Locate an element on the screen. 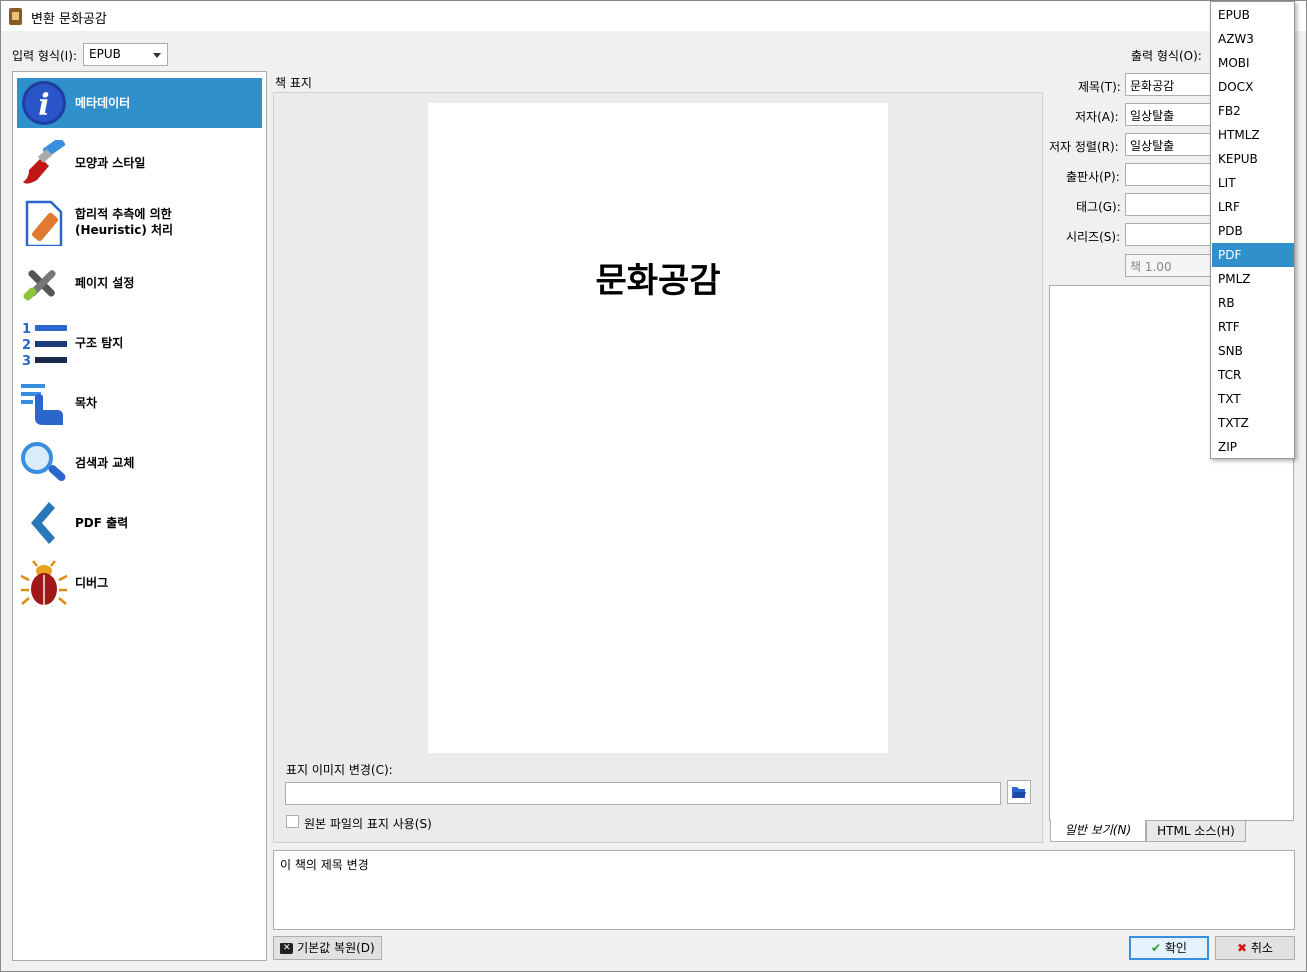  nav-item-page-setup: 페이지 설정 is located at coordinates (139, 283).